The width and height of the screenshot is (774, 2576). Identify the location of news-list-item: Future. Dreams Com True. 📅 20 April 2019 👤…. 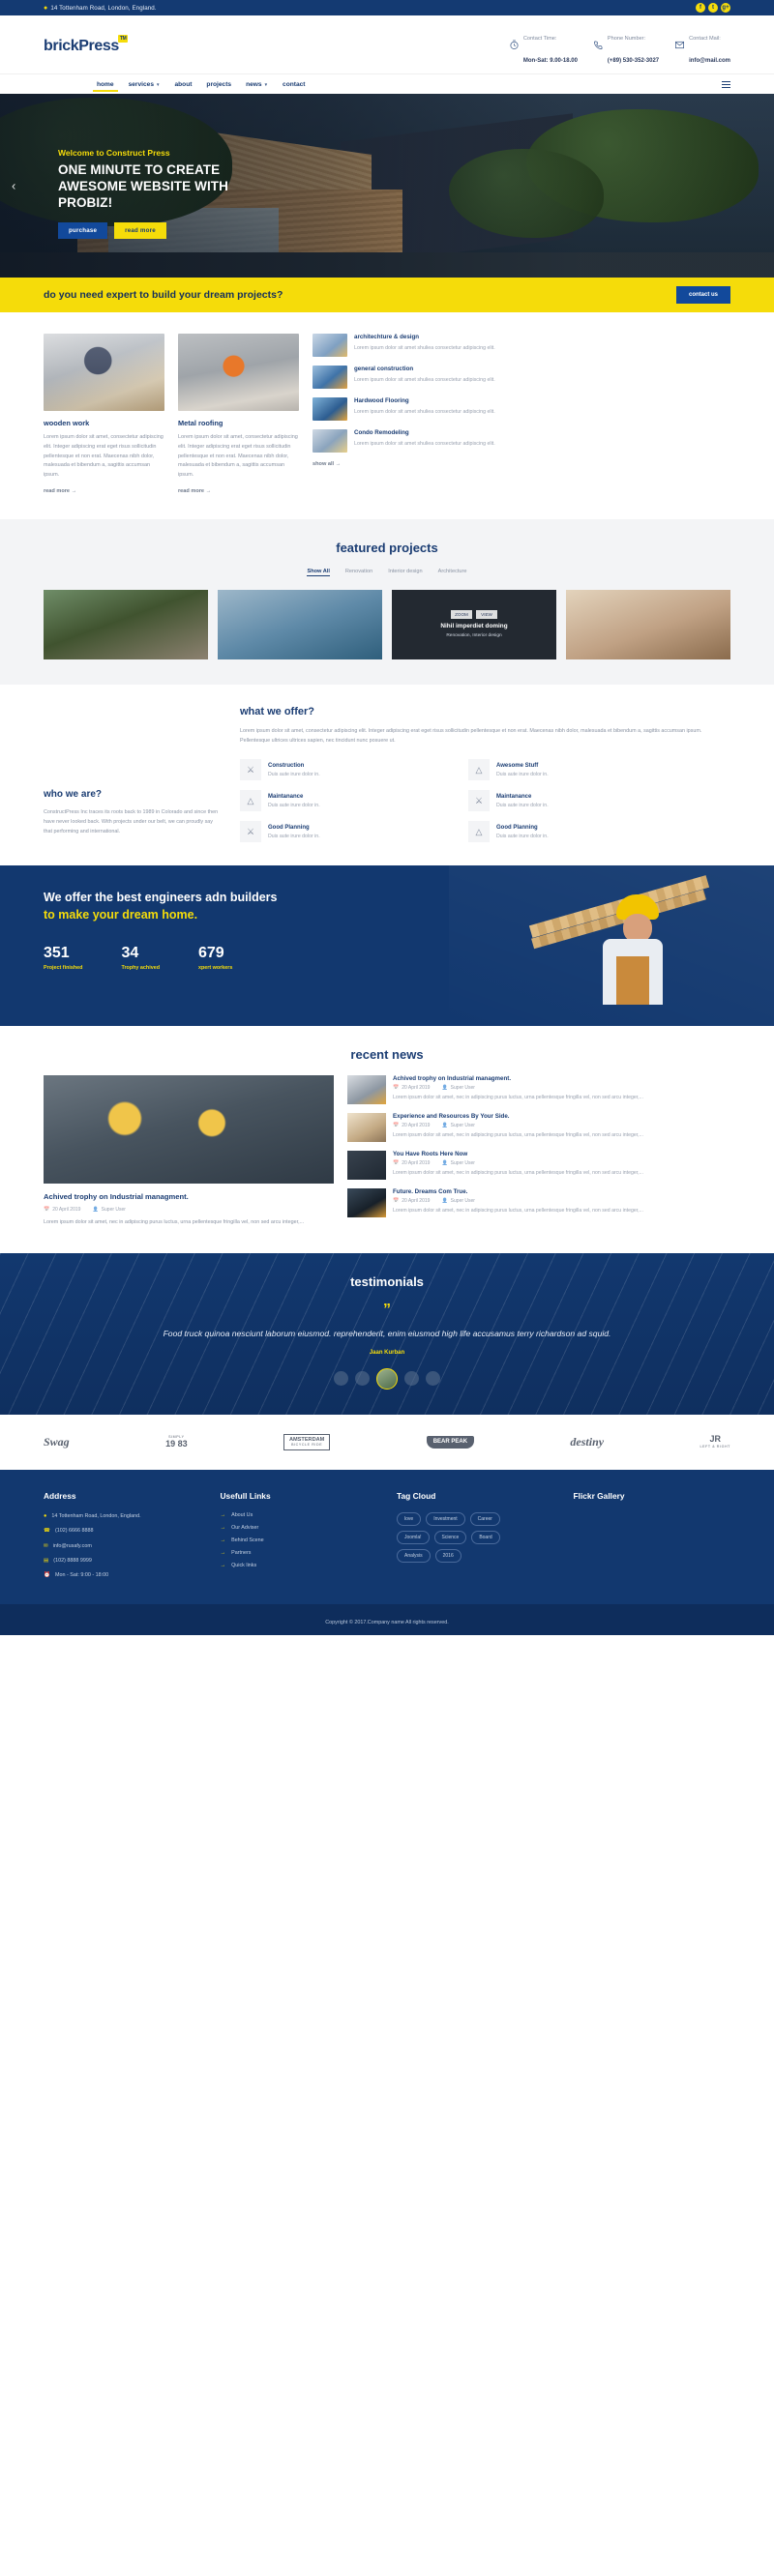
(538, 1203).